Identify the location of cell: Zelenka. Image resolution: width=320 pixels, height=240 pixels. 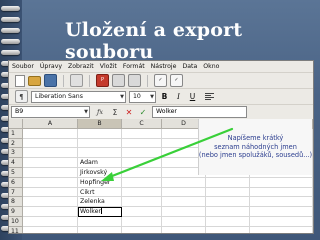
(100, 202).